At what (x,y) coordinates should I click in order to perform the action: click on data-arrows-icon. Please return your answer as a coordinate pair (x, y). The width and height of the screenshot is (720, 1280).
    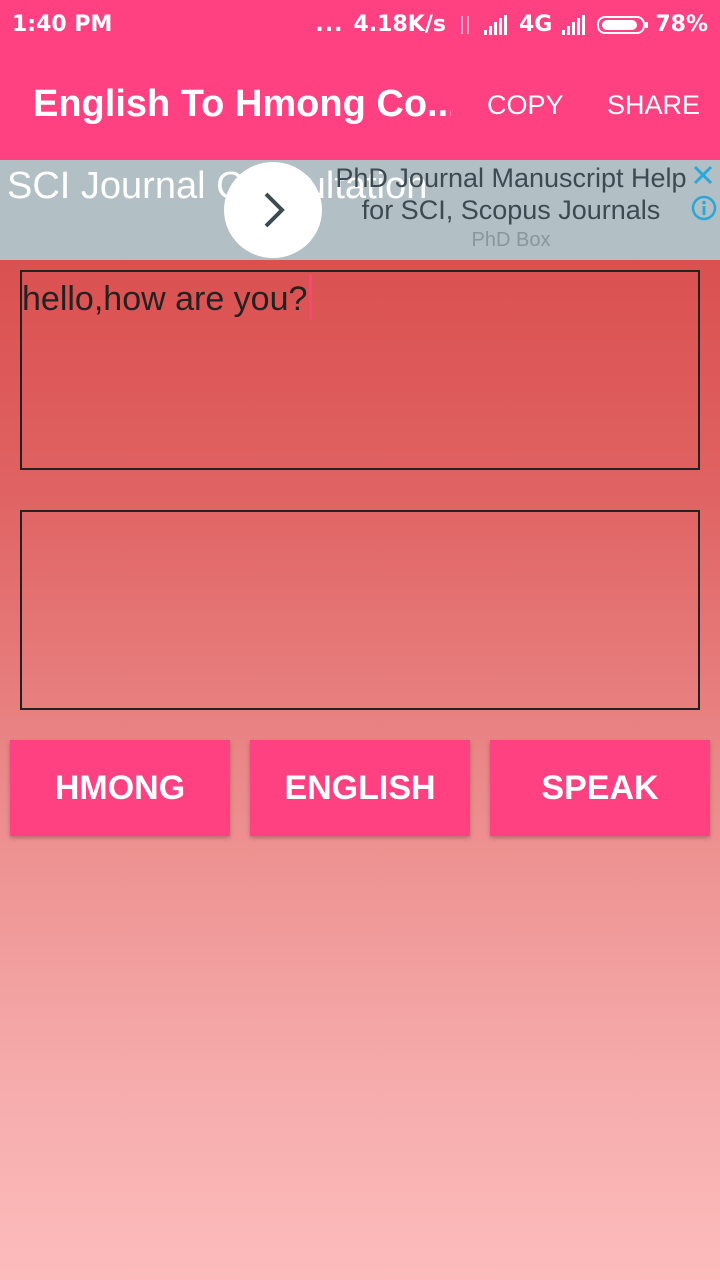
    Looking at the image, I should click on (465, 25).